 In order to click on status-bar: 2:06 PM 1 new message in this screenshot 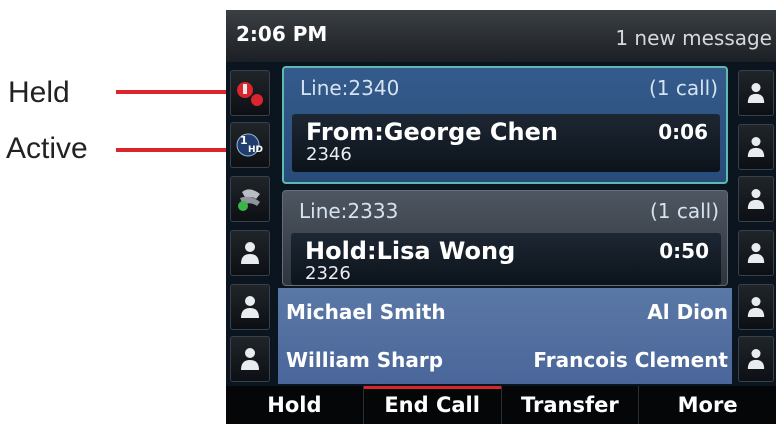, I will do `click(501, 36)`.